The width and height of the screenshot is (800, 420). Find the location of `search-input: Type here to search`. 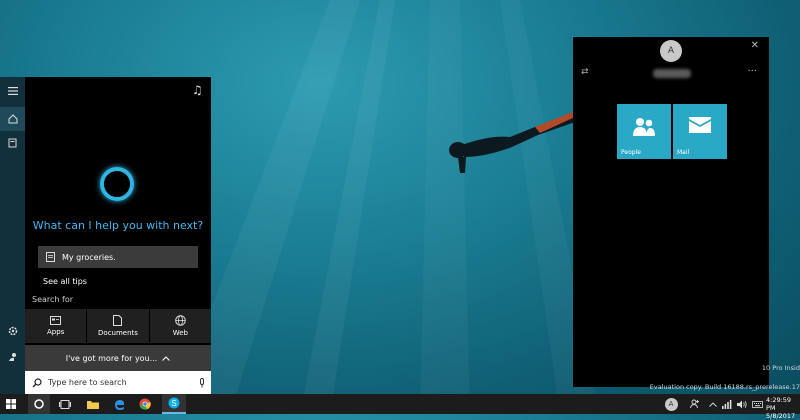

search-input: Type here to search is located at coordinates (123, 382).